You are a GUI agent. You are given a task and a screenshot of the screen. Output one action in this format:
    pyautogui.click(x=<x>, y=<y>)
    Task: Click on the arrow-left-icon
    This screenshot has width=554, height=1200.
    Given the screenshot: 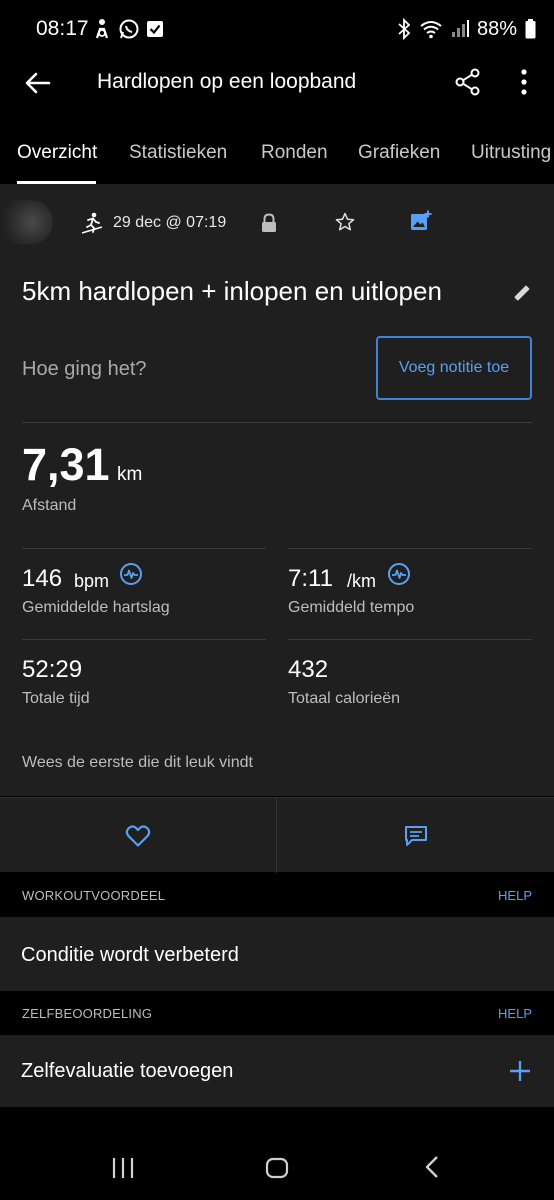 What is the action you would take?
    pyautogui.click(x=38, y=83)
    